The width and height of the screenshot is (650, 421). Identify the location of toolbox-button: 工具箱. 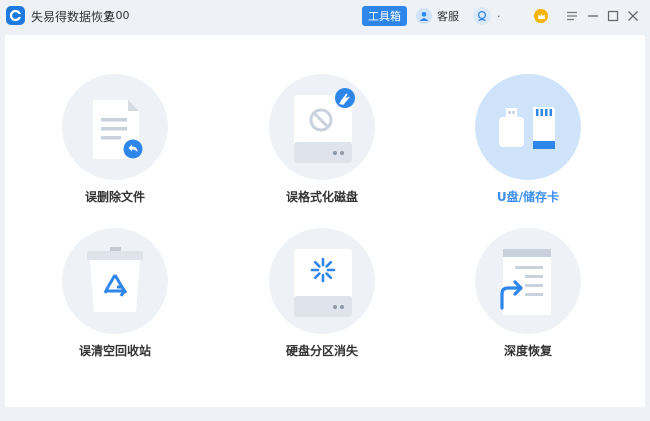
(384, 16).